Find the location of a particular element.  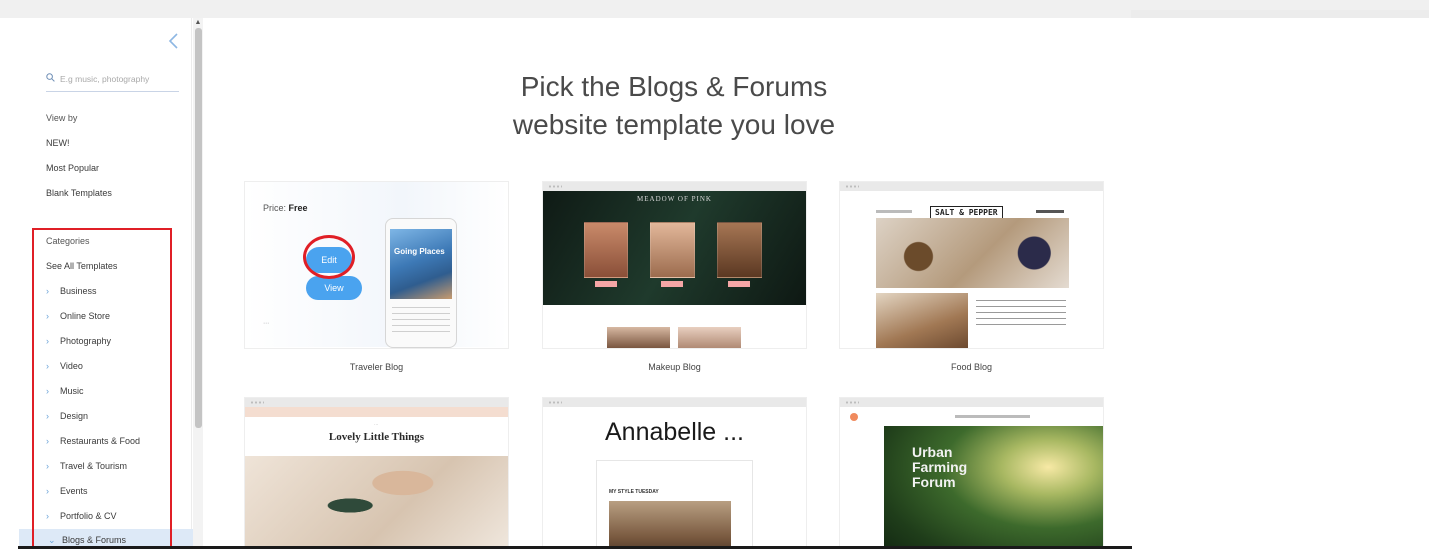

food-social-icons is located at coordinates (1050, 211).